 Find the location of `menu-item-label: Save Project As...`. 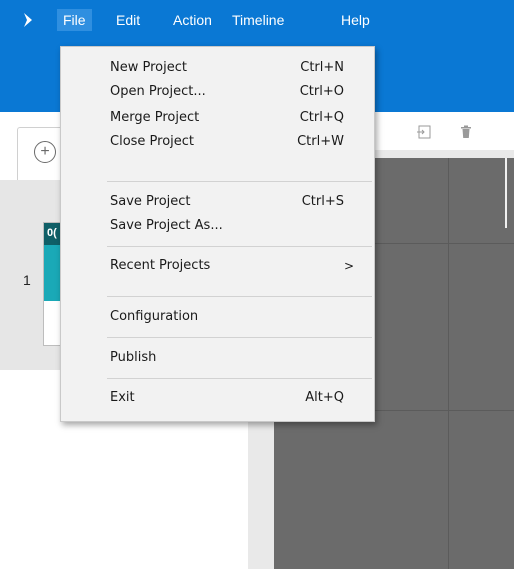

menu-item-label: Save Project As... is located at coordinates (166, 225).